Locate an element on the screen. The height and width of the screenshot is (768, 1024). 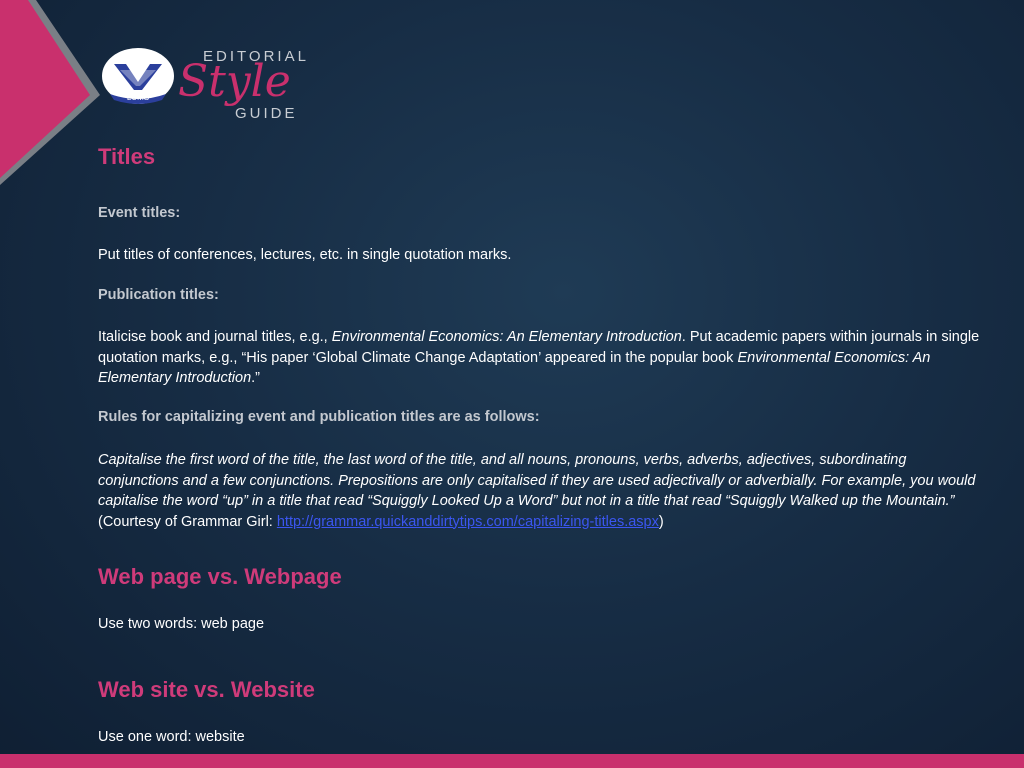
rules-close: ) is located at coordinates (661, 521).